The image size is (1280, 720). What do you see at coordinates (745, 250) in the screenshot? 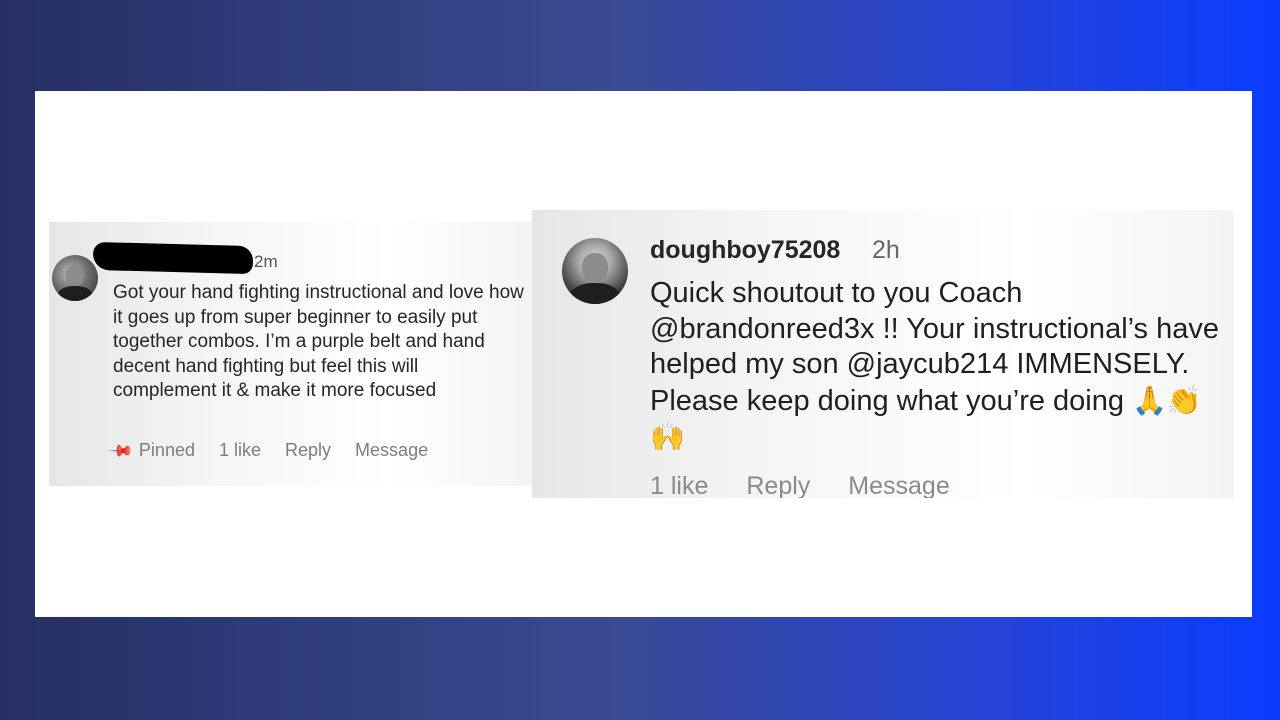
I see `comment-username: doughboy75208` at bounding box center [745, 250].